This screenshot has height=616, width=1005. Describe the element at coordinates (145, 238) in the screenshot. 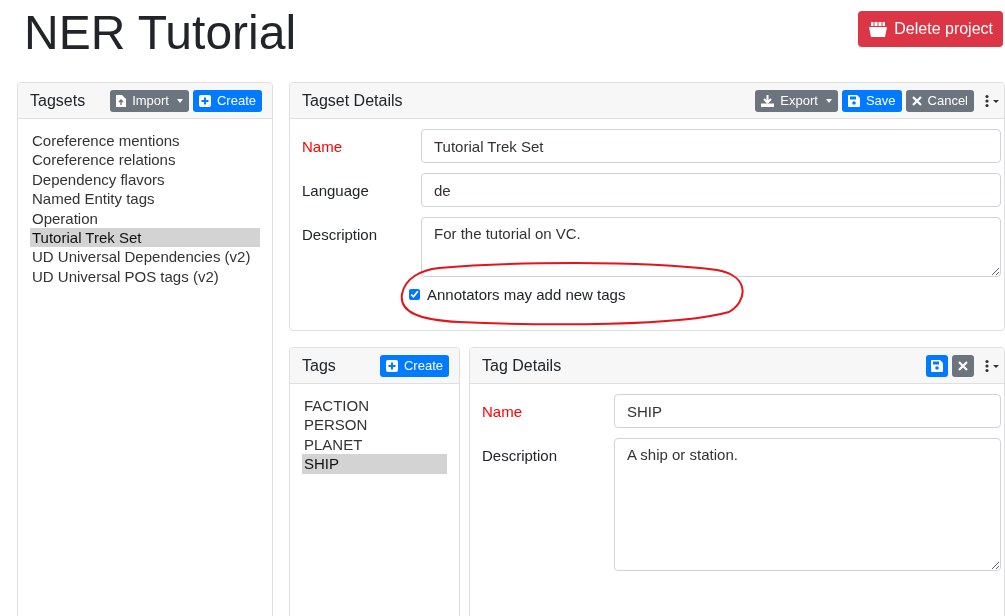

I see `tagset-item: Tutorial Trek Set` at that location.